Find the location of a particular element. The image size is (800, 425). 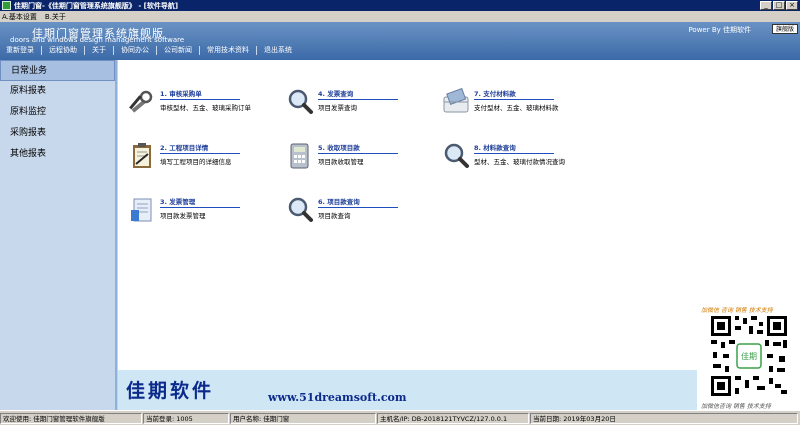

calculator-icon is located at coordinates (299, 156).